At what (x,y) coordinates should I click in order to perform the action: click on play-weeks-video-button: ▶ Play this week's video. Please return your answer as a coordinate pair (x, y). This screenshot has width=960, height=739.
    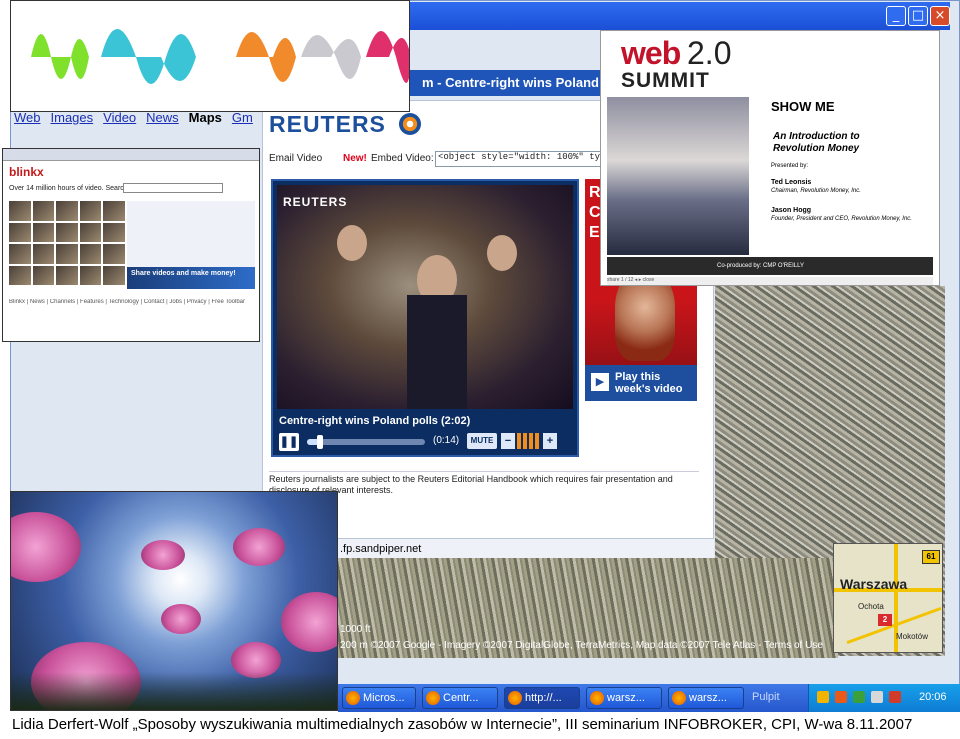
    Looking at the image, I should click on (641, 383).